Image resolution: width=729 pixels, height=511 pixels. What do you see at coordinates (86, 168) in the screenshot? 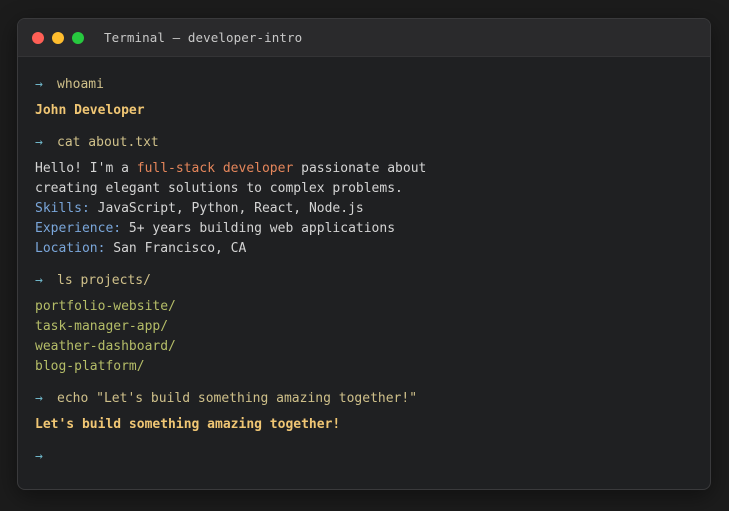
I see `intro-prefix: Hello! I'm a` at bounding box center [86, 168].